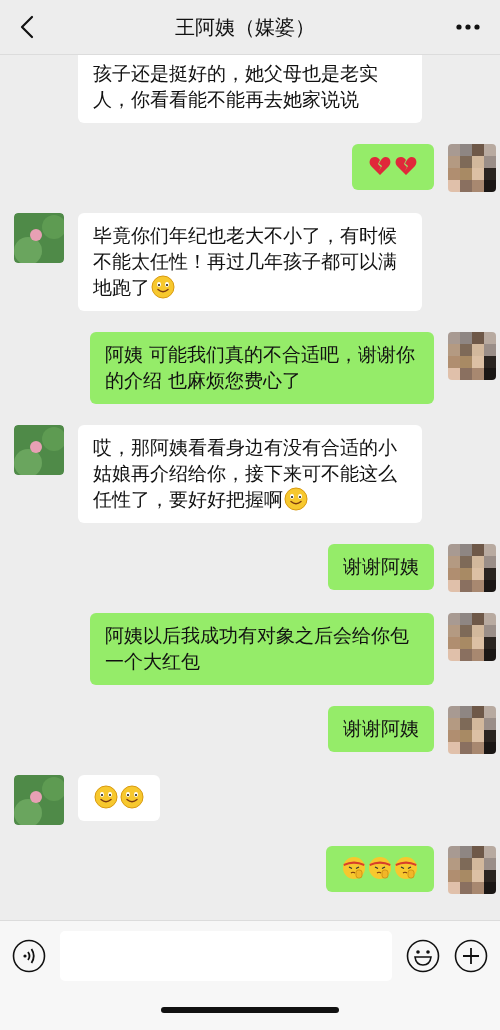 Image resolution: width=500 pixels, height=1030 pixels. What do you see at coordinates (27, 27) in the screenshot?
I see `back-icon` at bounding box center [27, 27].